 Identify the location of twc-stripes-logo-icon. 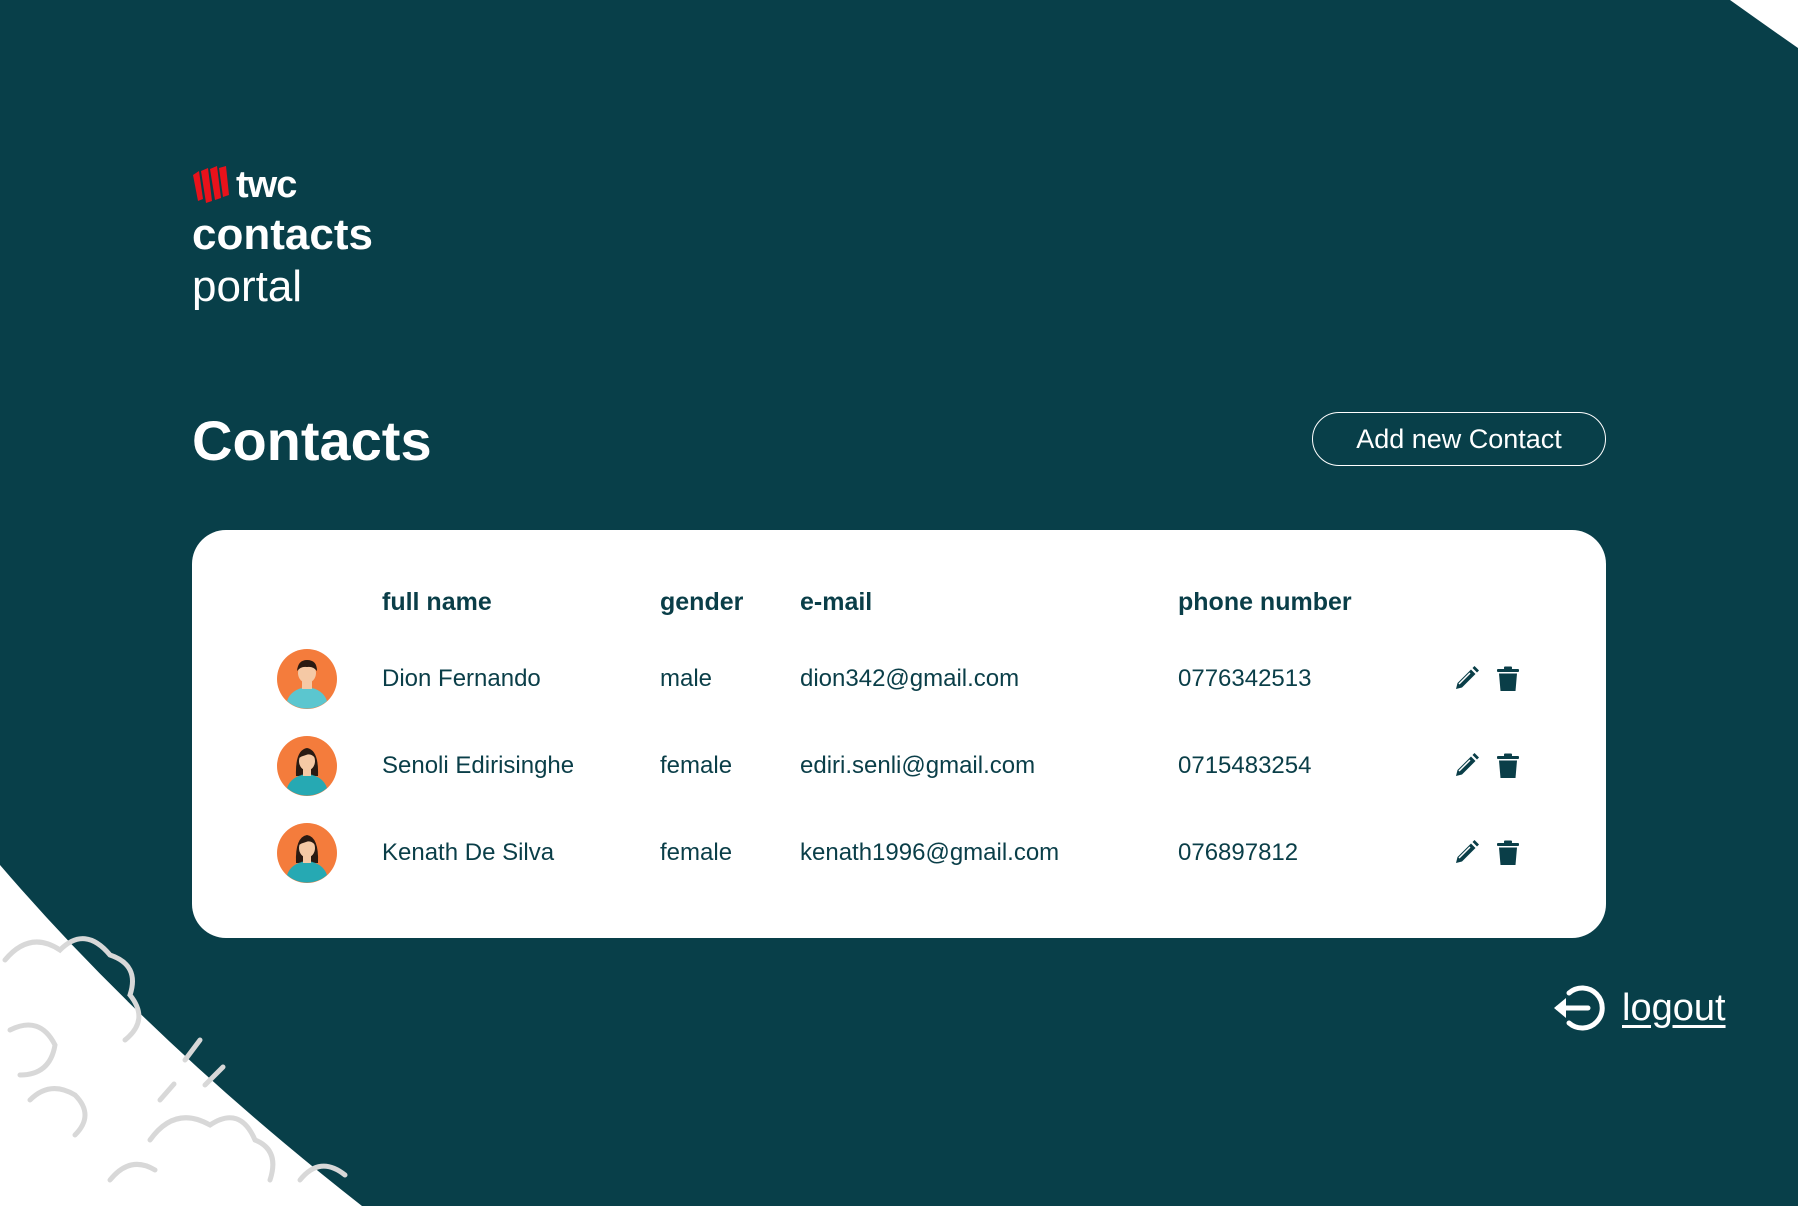
(211, 184).